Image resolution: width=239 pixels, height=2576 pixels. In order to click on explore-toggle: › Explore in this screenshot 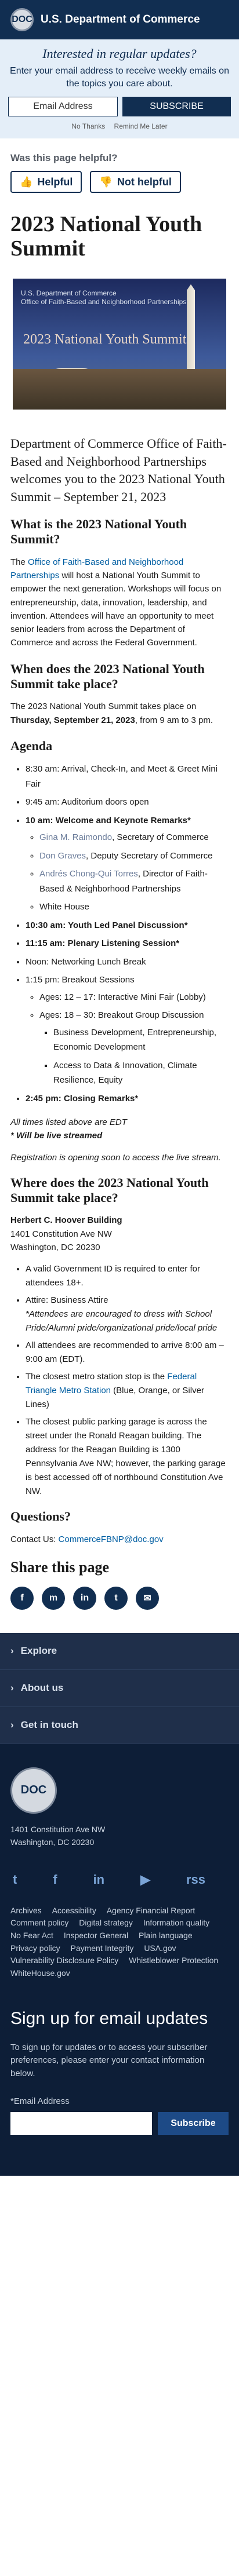, I will do `click(119, 1652)`.